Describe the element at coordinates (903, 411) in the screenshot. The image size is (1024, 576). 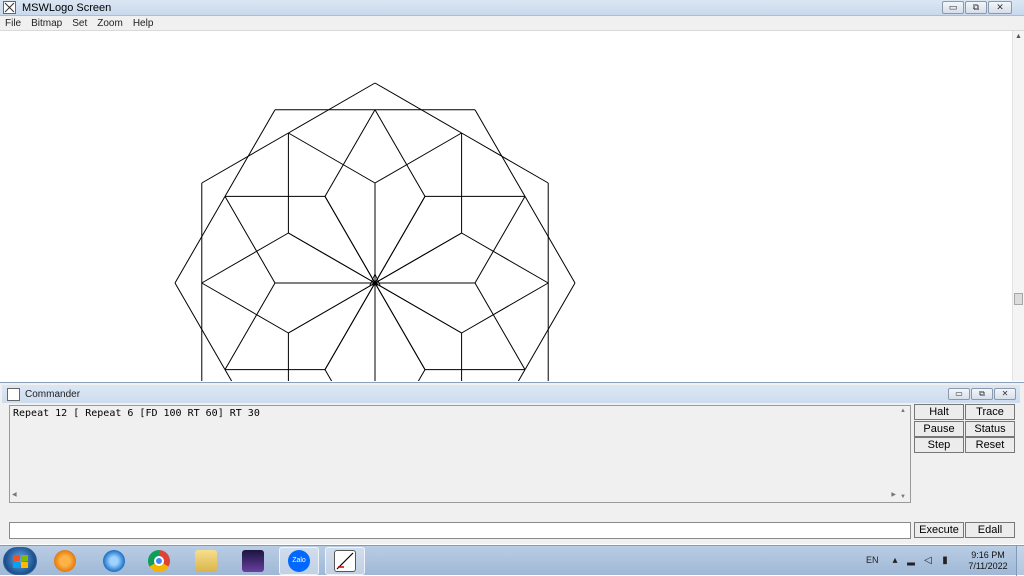
I see `history-scroll-up-icon: ▲` at that location.